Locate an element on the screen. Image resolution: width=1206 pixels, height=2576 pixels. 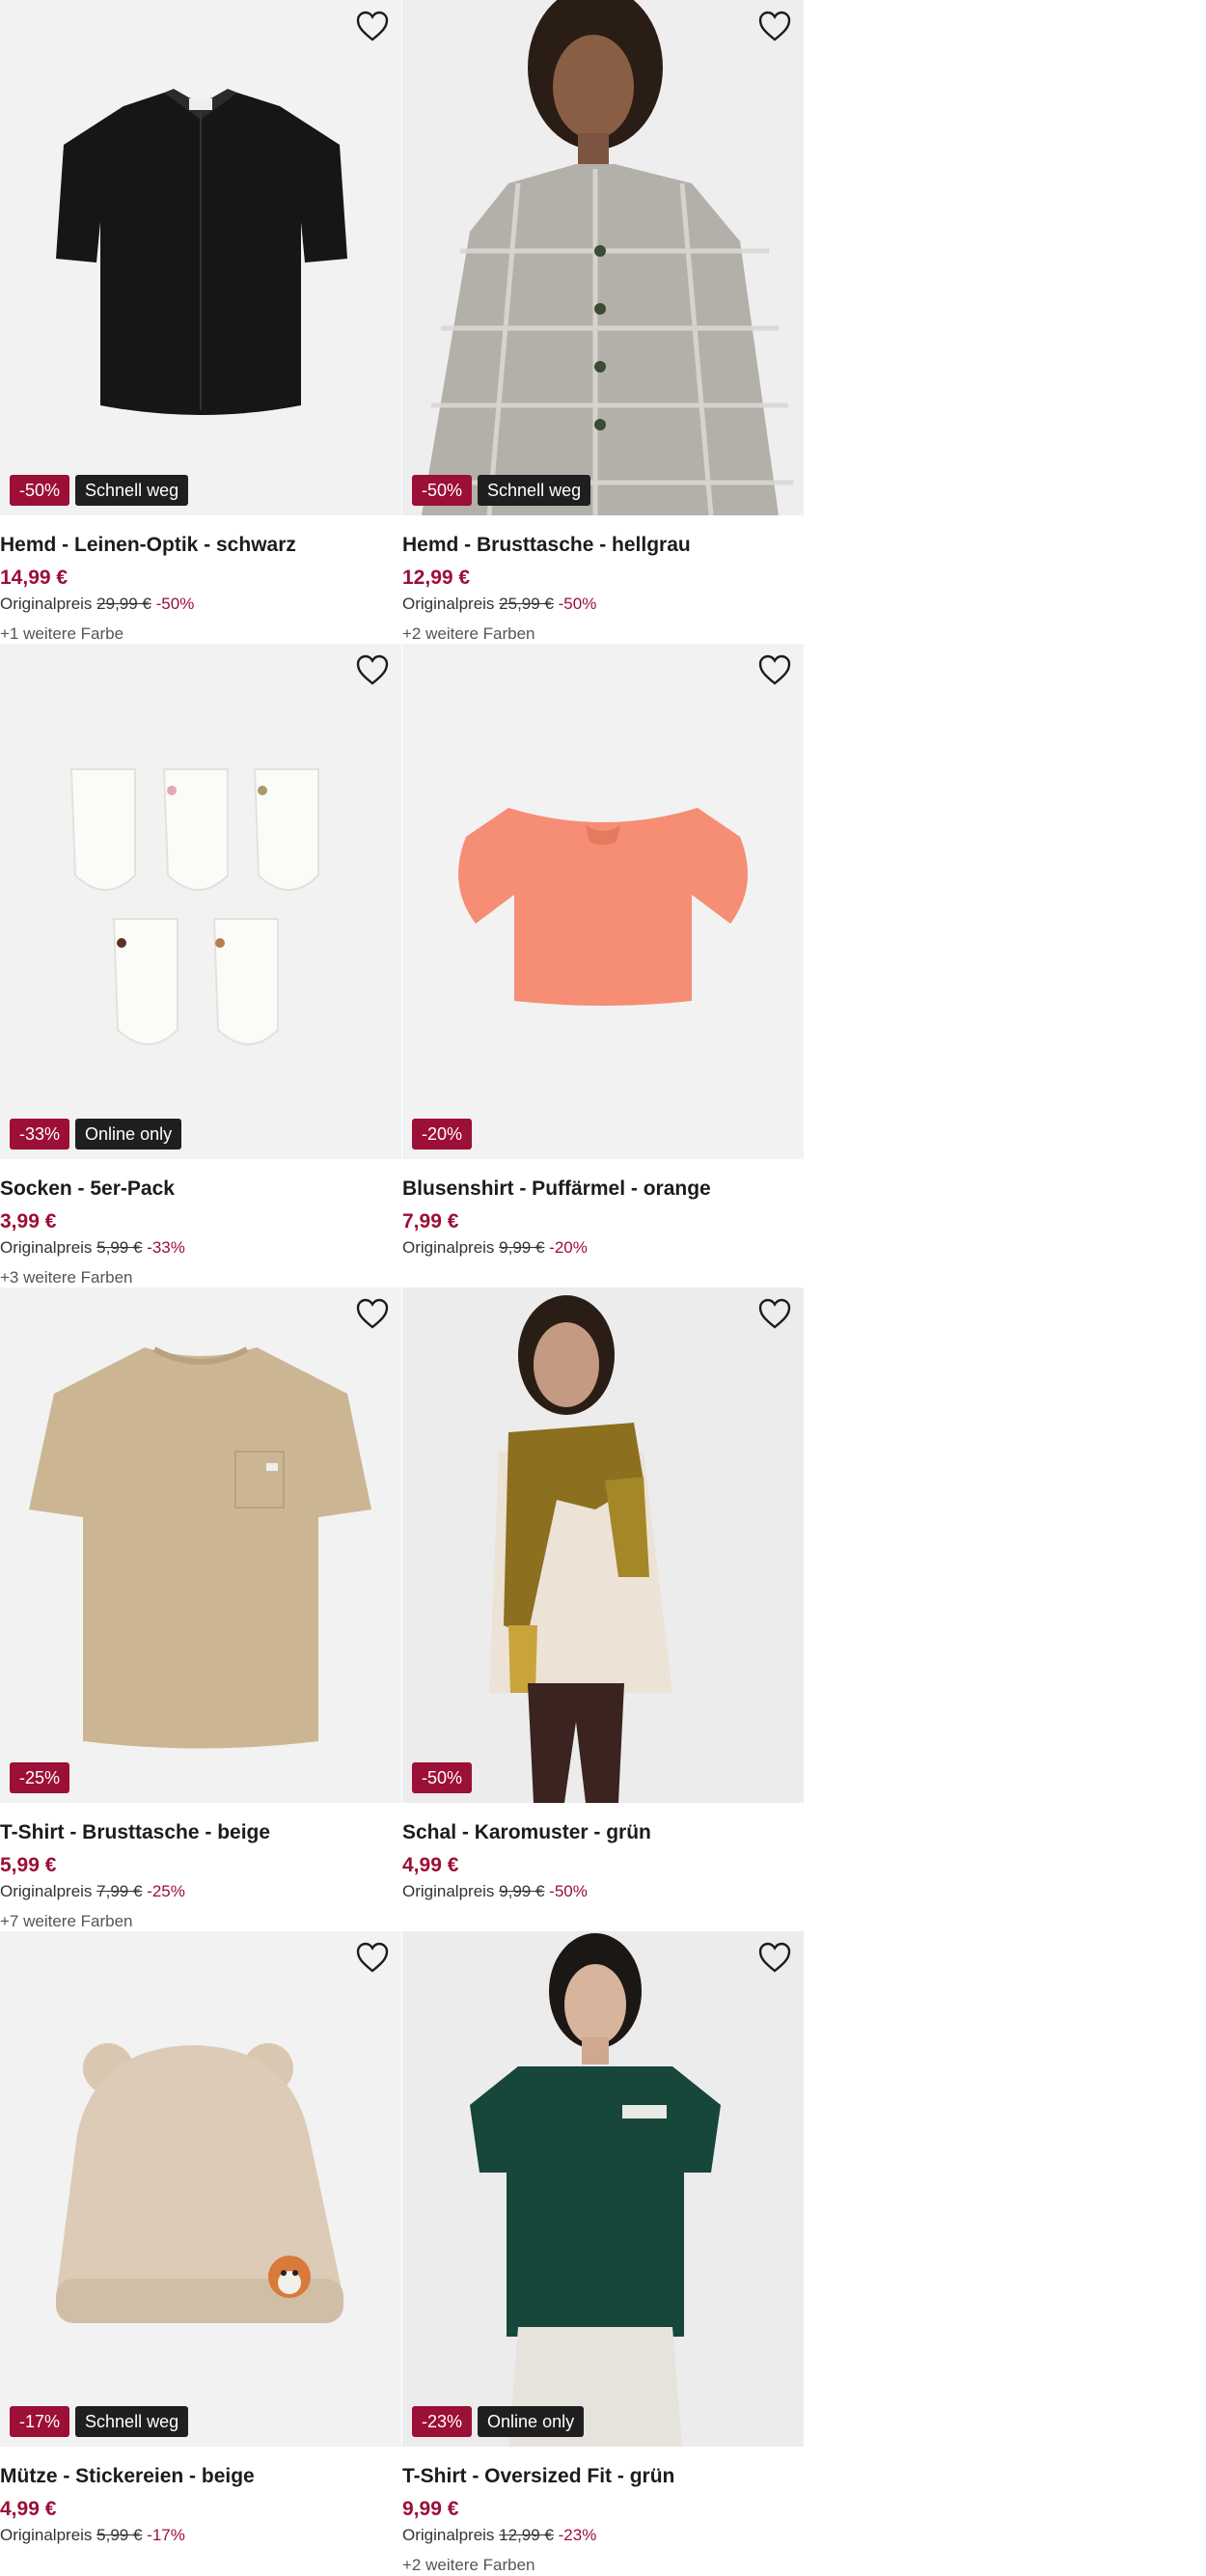
product-name: Hemd - Leinen-Optik - schwarz is located at coordinates (201, 545).